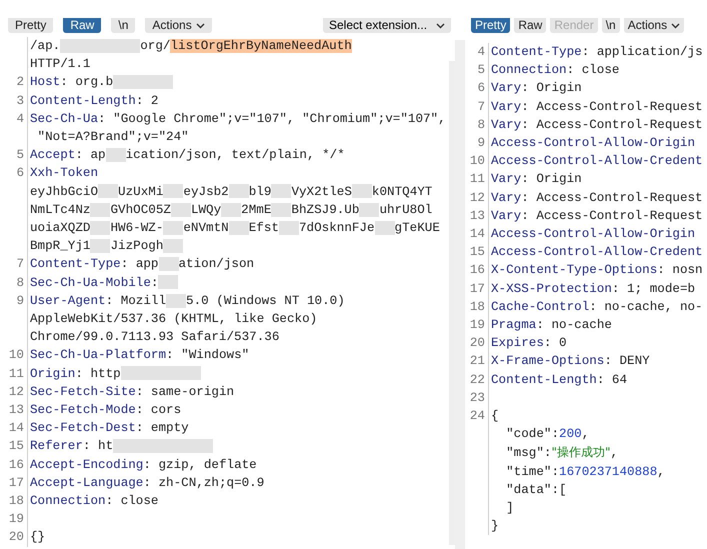 Image resolution: width=707 pixels, height=549 pixels. What do you see at coordinates (137, 228) in the screenshot?
I see `code-text: HW6-WZ-` at bounding box center [137, 228].